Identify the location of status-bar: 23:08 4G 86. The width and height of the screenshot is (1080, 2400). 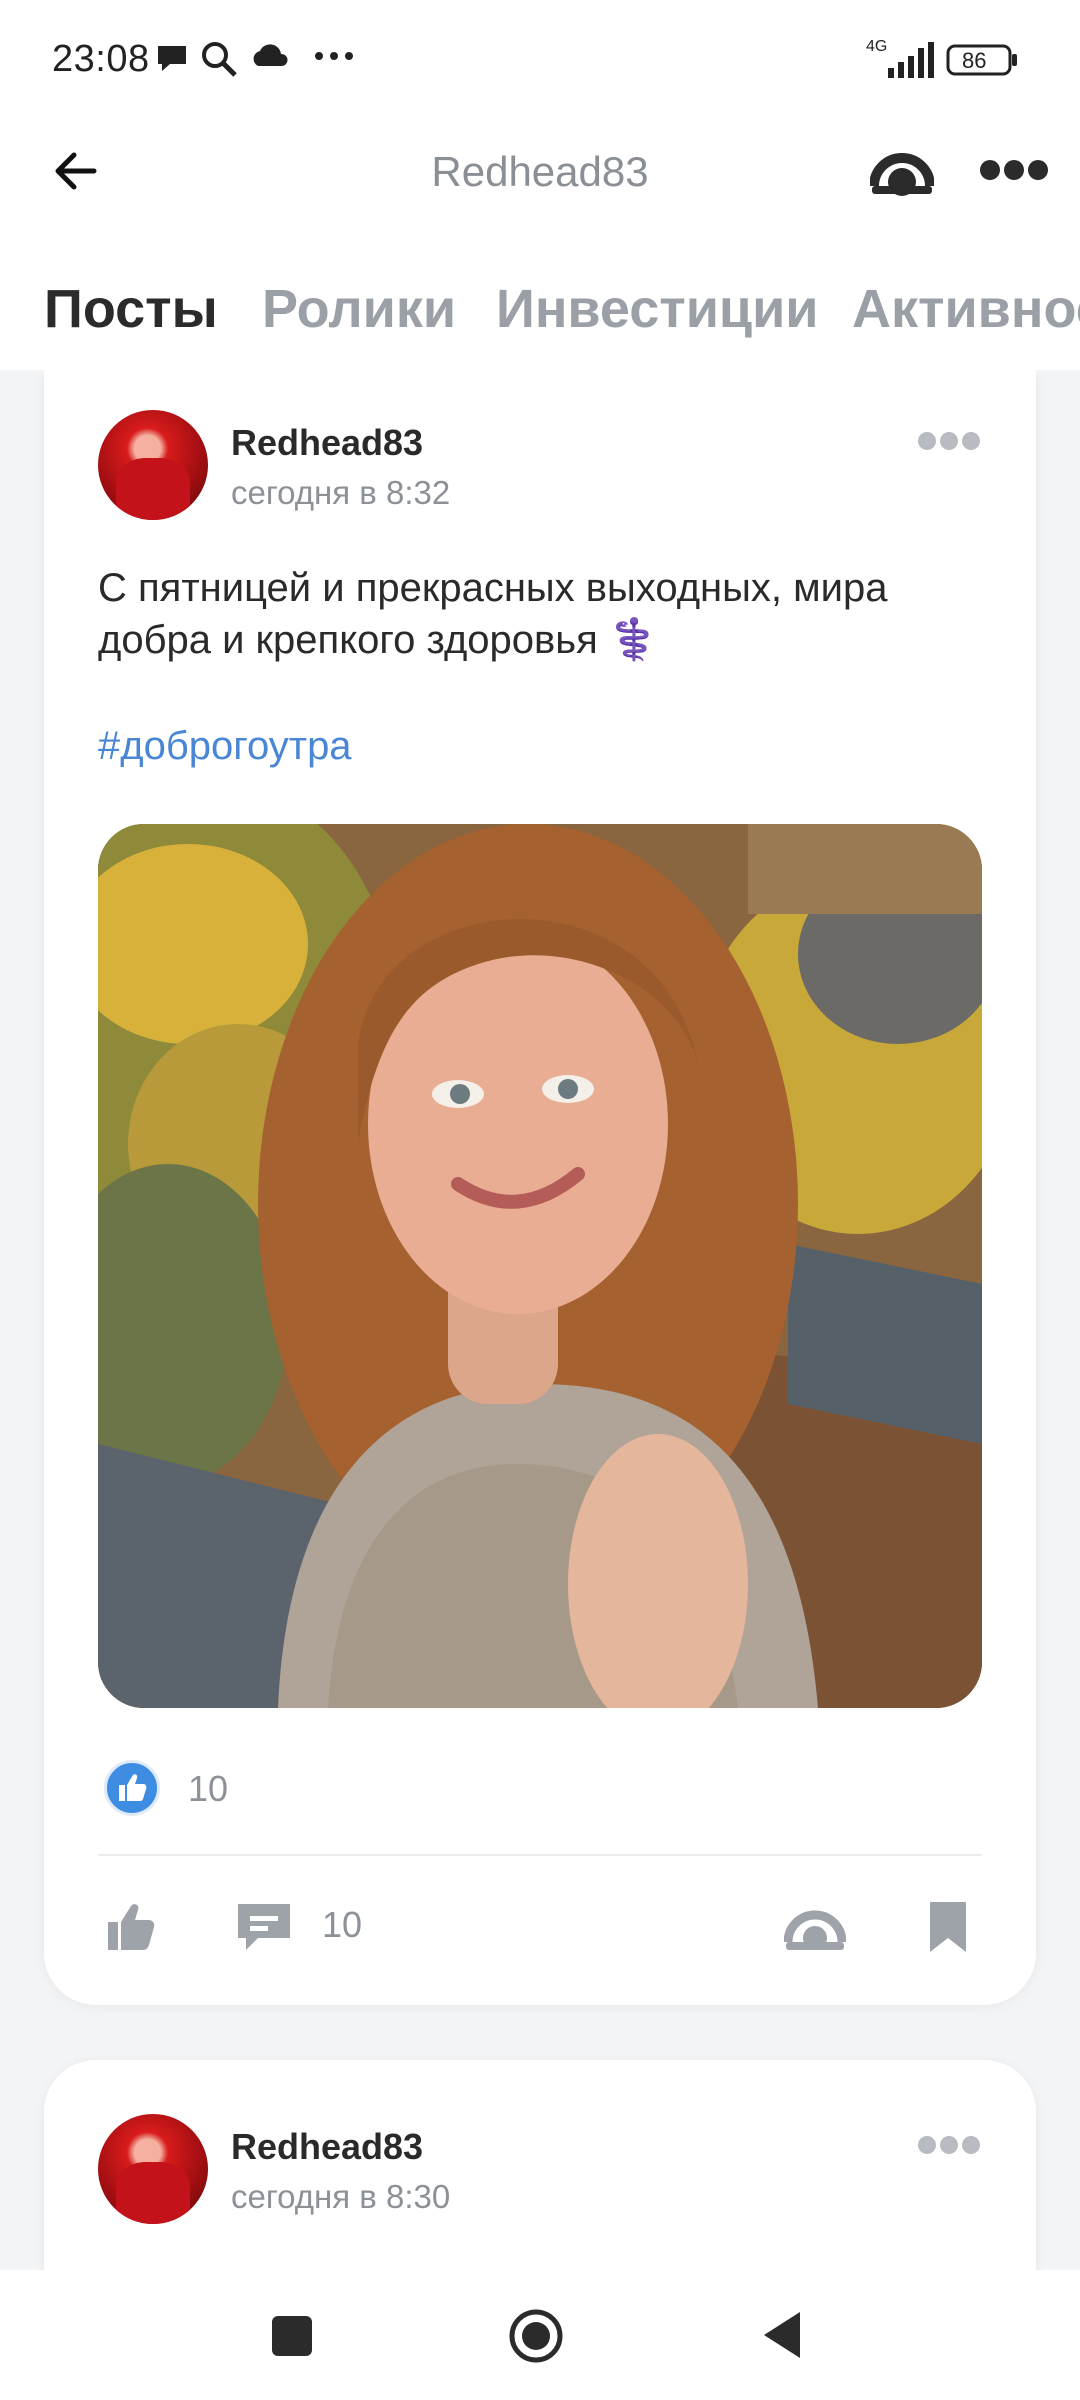
(540, 60).